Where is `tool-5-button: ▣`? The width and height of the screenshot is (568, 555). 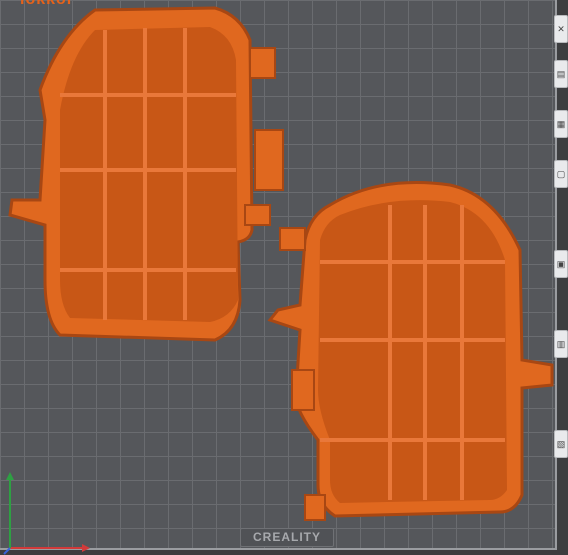 tool-5-button: ▣ is located at coordinates (561, 264).